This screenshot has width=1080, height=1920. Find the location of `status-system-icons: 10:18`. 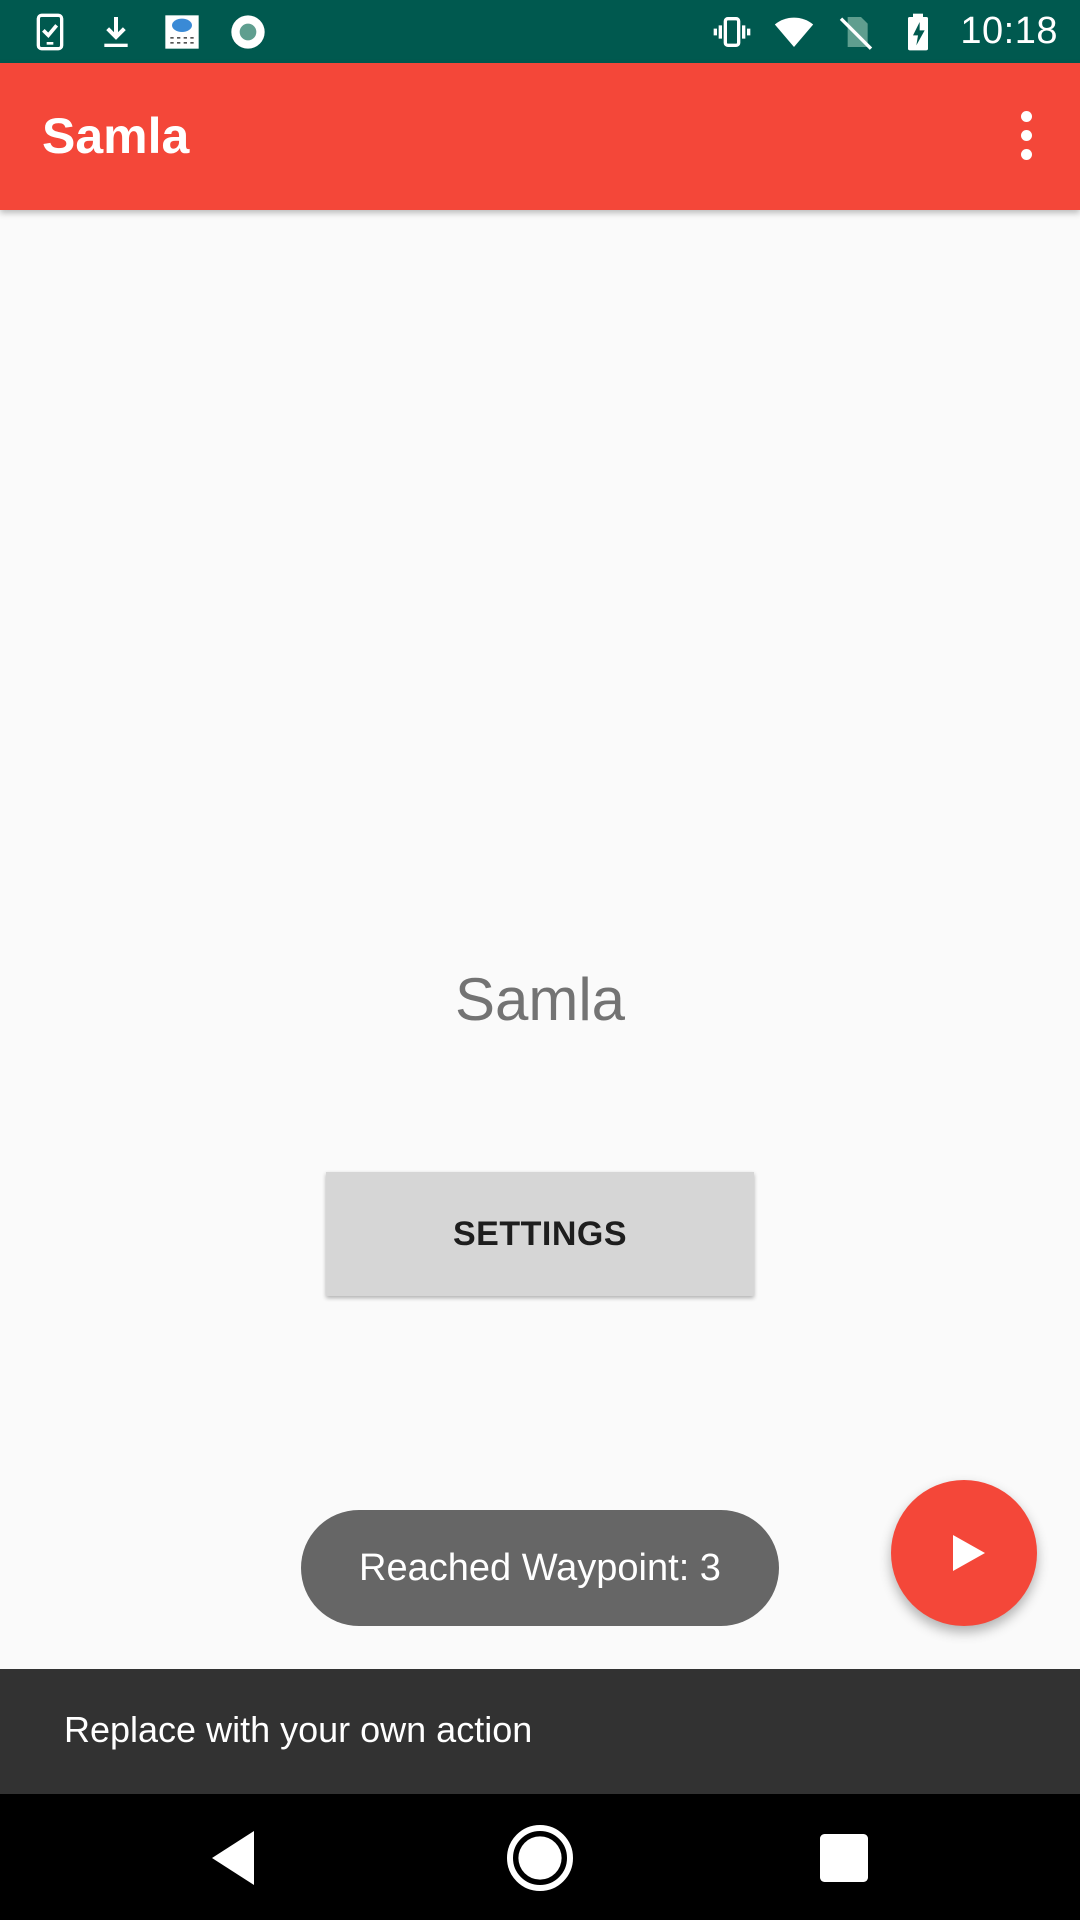

status-system-icons: 10:18 is located at coordinates (885, 31).